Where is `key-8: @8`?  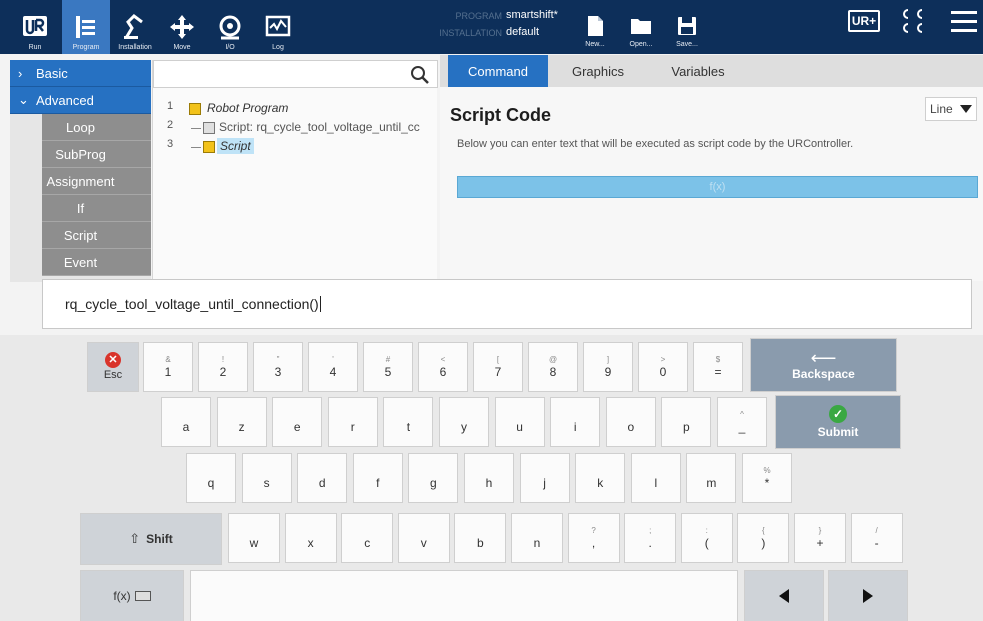 key-8: @8 is located at coordinates (553, 367).